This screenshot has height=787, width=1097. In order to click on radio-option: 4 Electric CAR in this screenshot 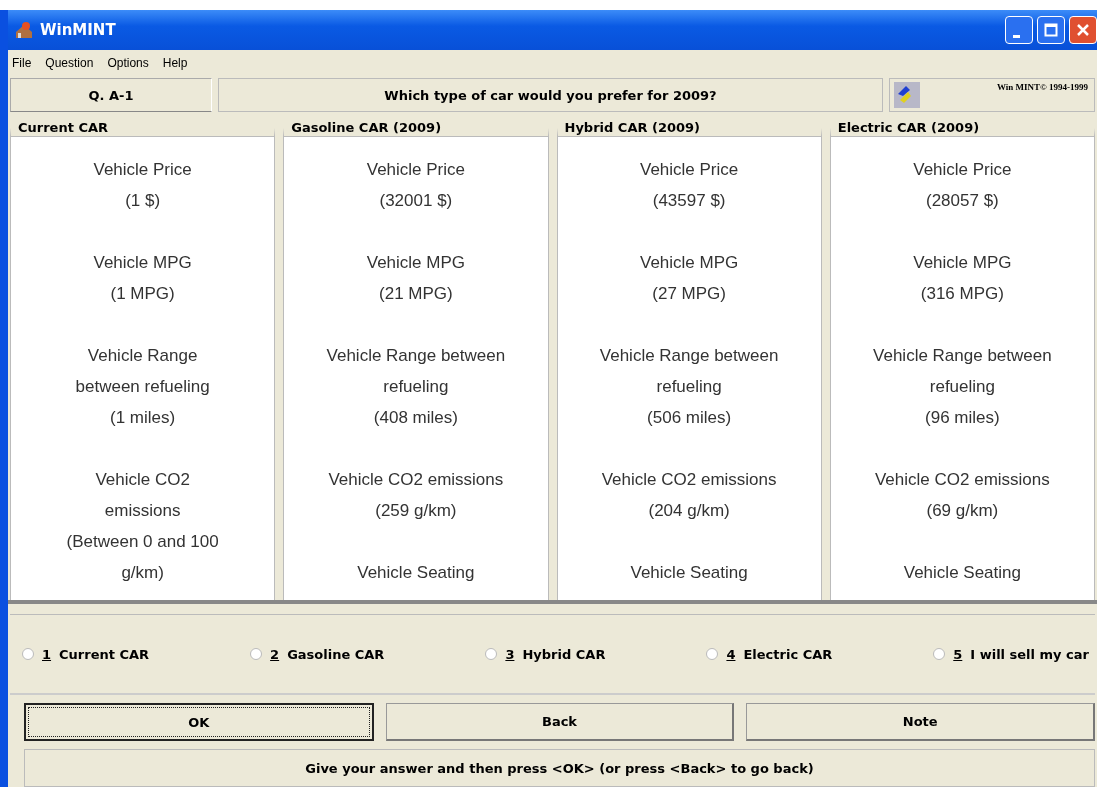, I will do `click(769, 654)`.